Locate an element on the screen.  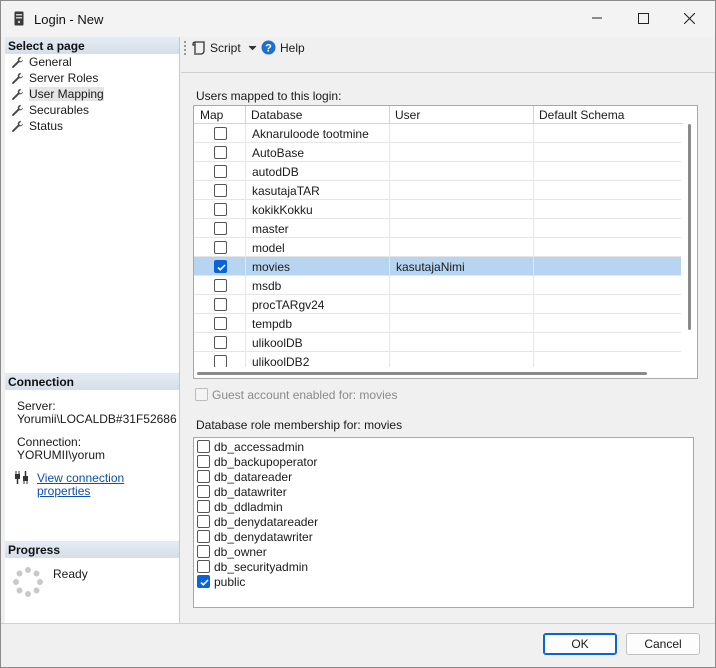
page-server-roles: Server Roles is located at coordinates (54, 78).